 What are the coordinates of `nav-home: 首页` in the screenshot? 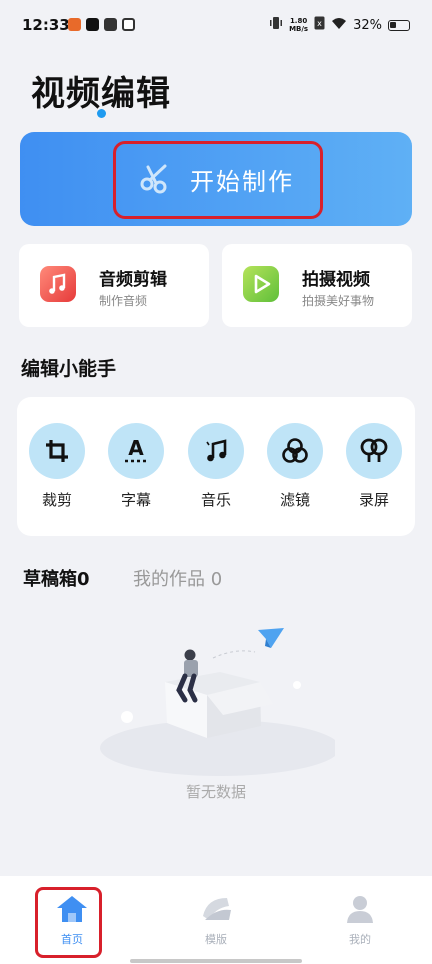 It's located at (72, 920).